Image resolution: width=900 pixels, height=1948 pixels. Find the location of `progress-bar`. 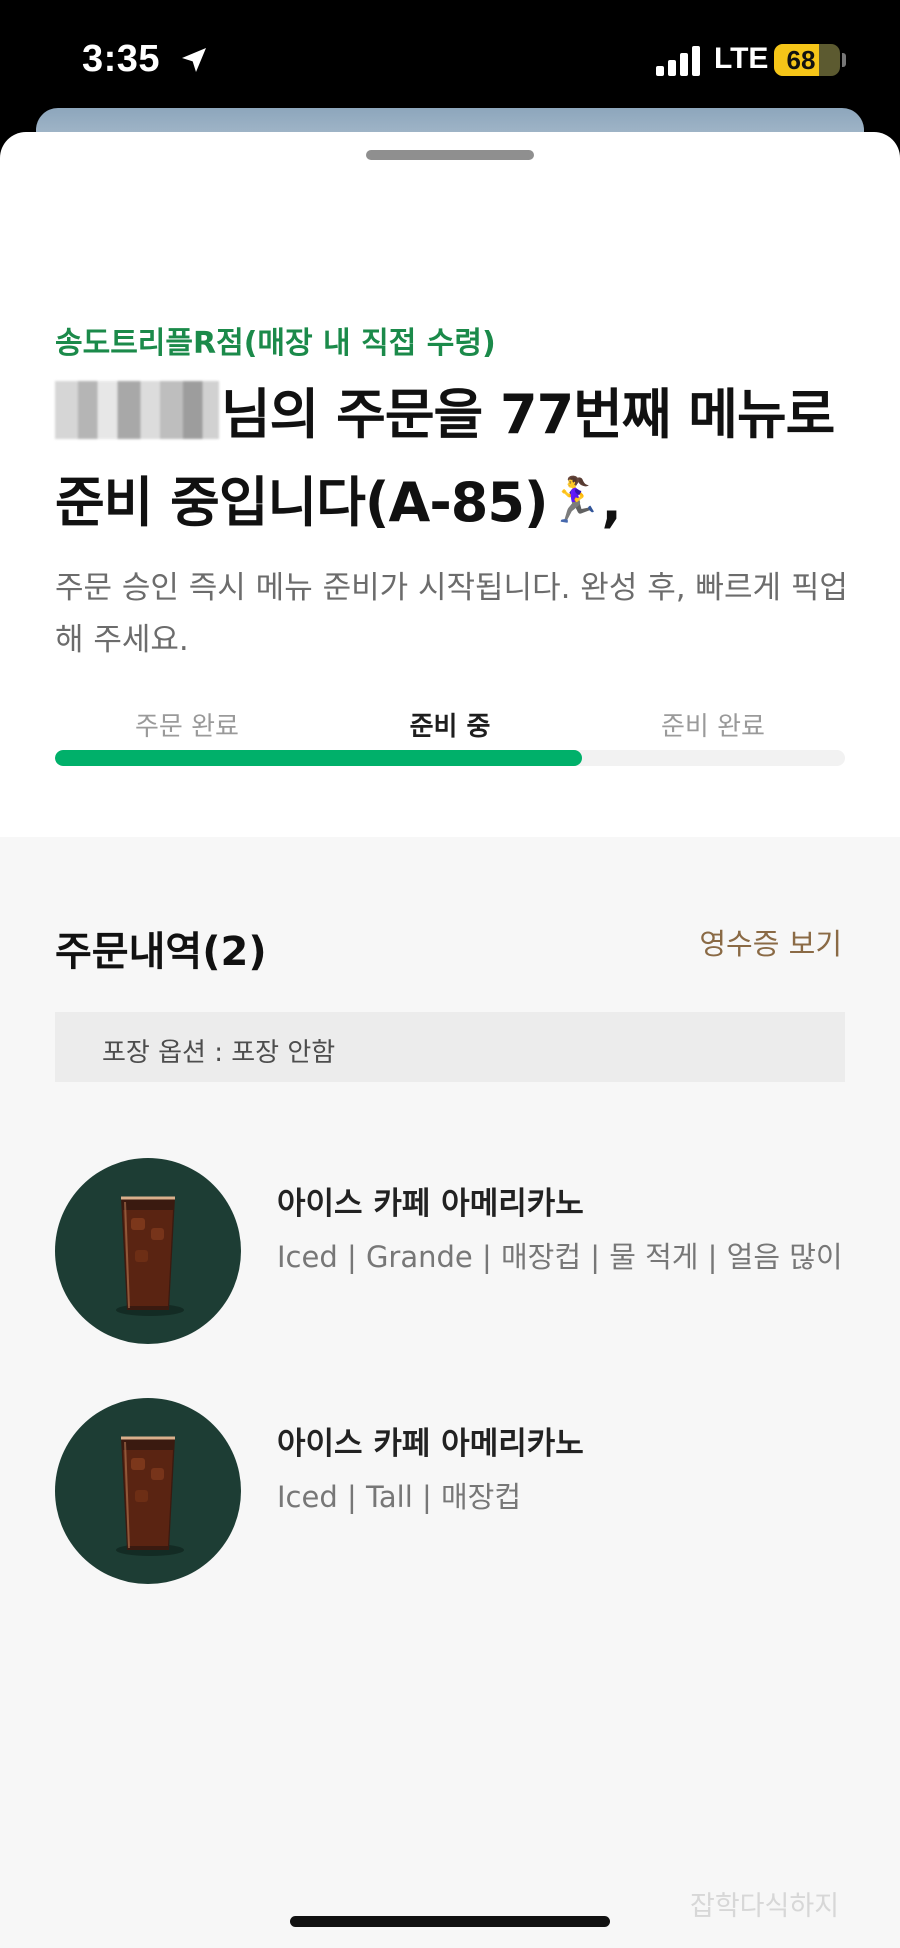

progress-bar is located at coordinates (450, 758).